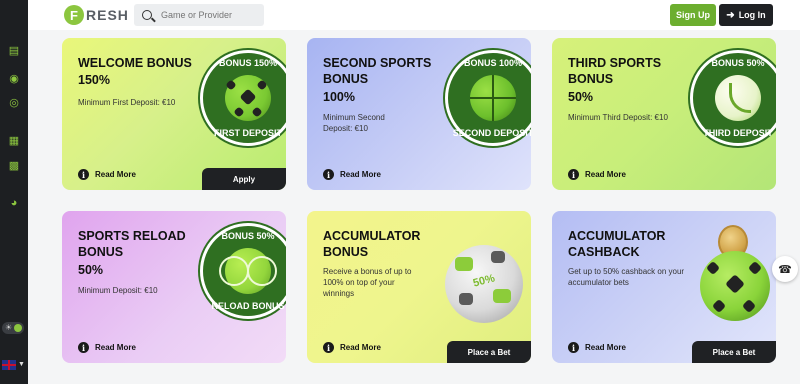 The image size is (800, 384). I want to click on headset-icon: ☎, so click(785, 269).